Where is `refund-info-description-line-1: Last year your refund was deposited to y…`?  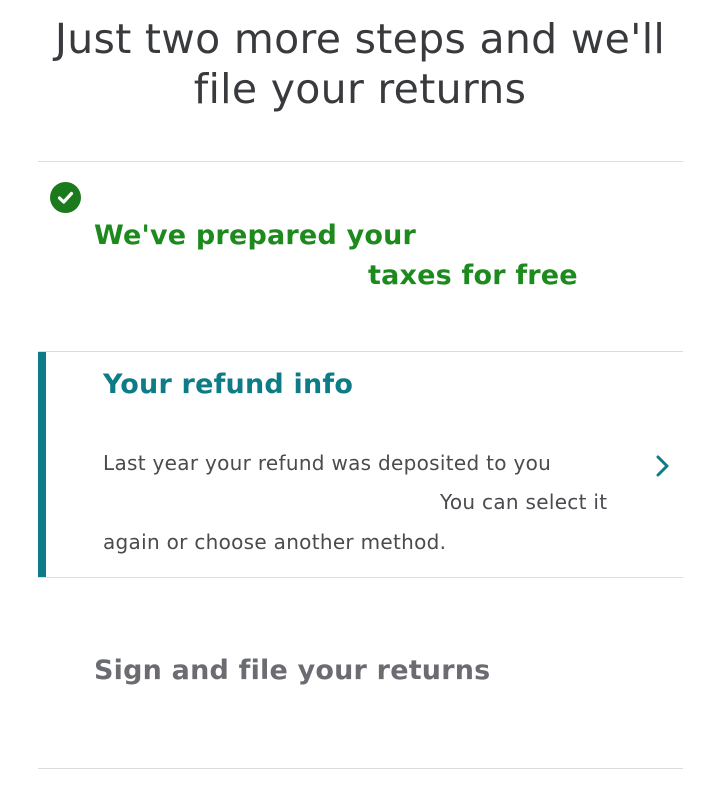
refund-info-description-line-1: Last year your refund was deposited to y… is located at coordinates (327, 463).